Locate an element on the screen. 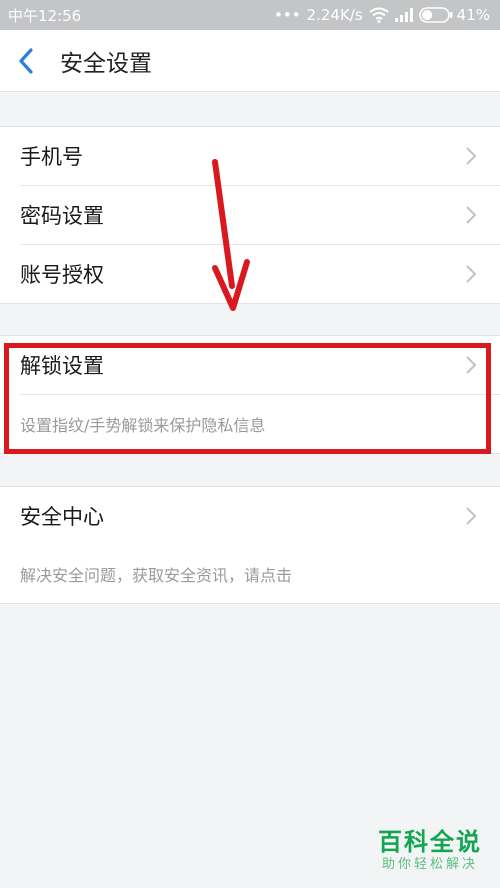  unlock-settings-label: 解锁设置 is located at coordinates (62, 366).